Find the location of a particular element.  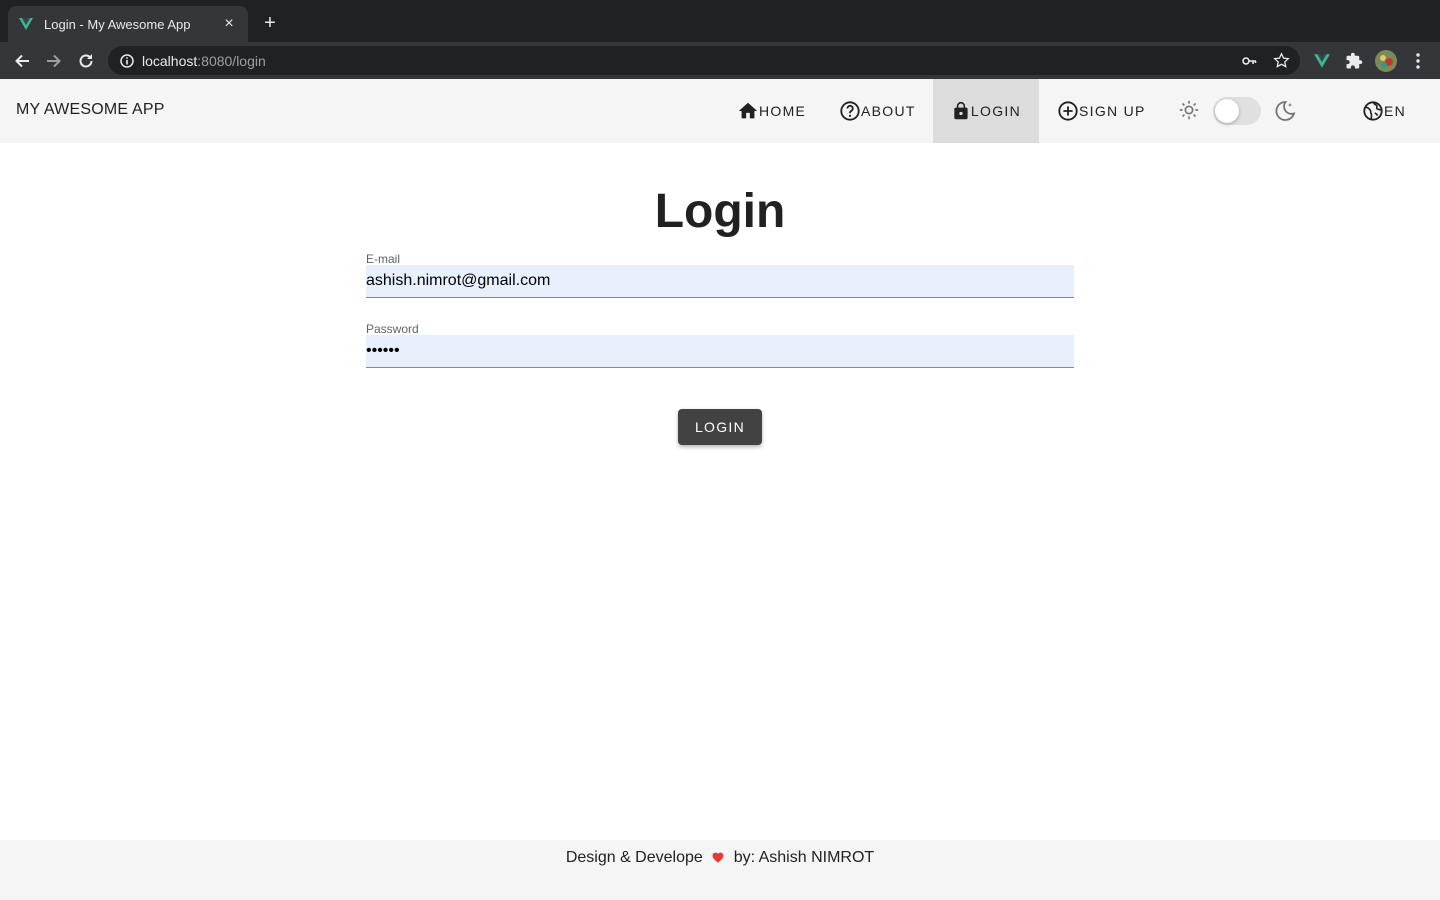

menu-icon is located at coordinates (1418, 61).